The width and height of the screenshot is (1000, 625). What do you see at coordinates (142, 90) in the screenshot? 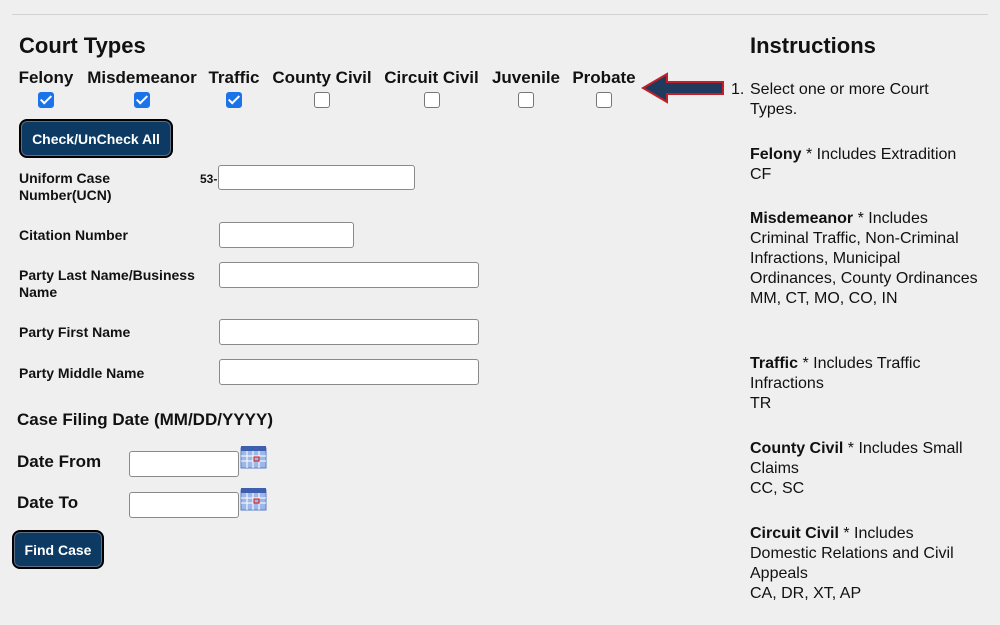
I see `court-type-misdemeanor: Misdemeanor` at bounding box center [142, 90].